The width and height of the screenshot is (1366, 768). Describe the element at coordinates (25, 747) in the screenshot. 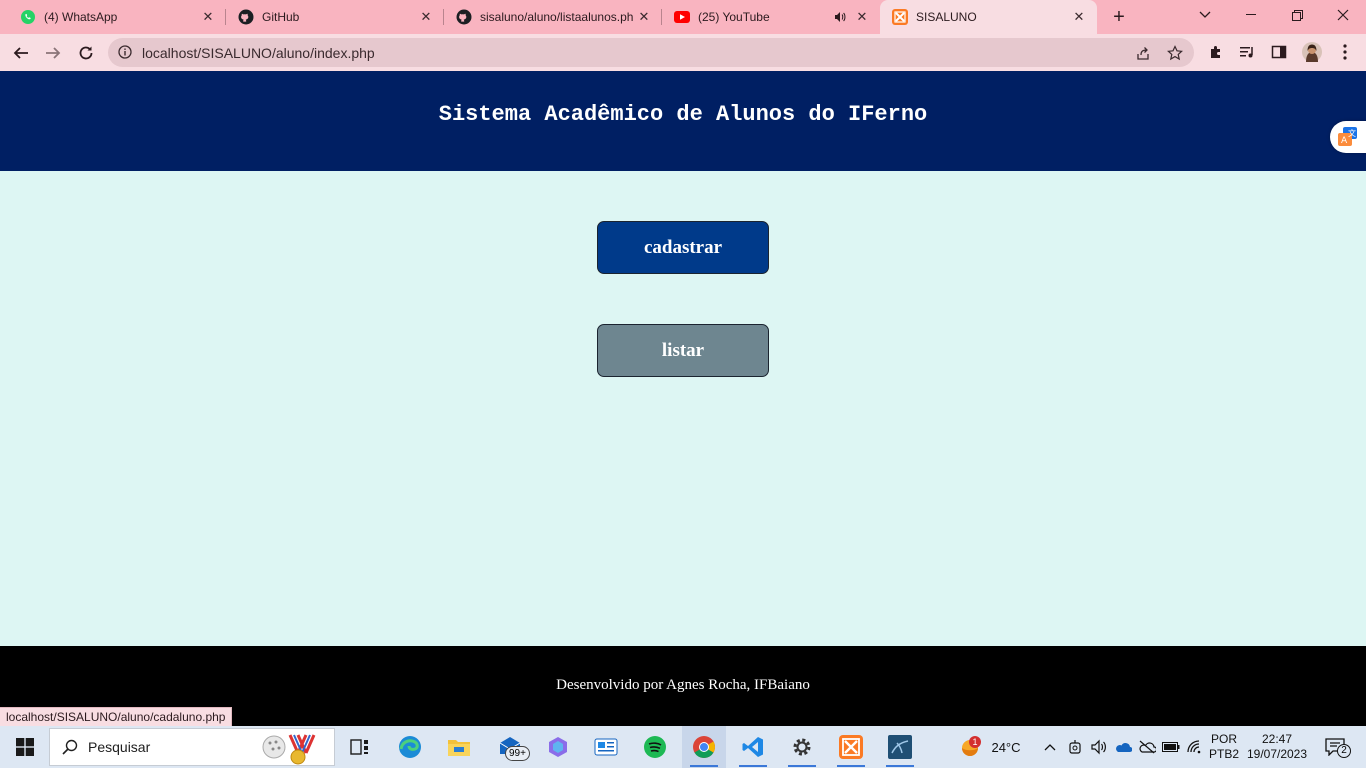

I see `windows-start-icon` at that location.